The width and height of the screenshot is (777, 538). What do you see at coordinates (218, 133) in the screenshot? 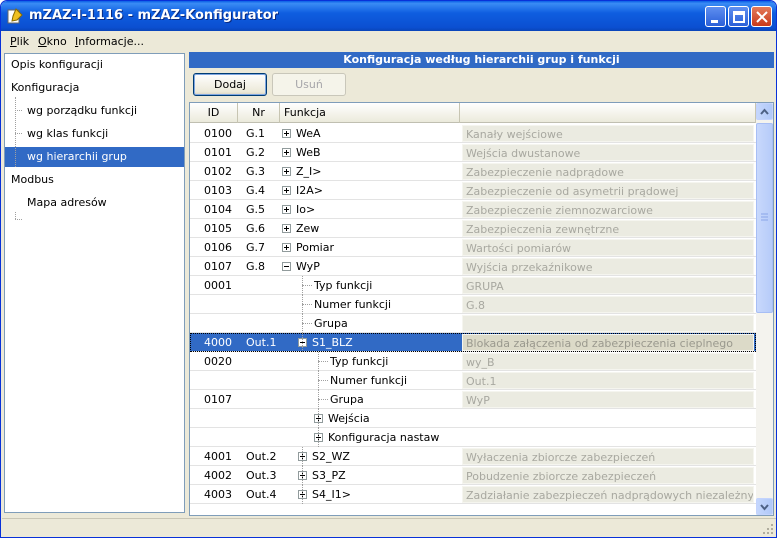
I see `cell-id: 0100` at bounding box center [218, 133].